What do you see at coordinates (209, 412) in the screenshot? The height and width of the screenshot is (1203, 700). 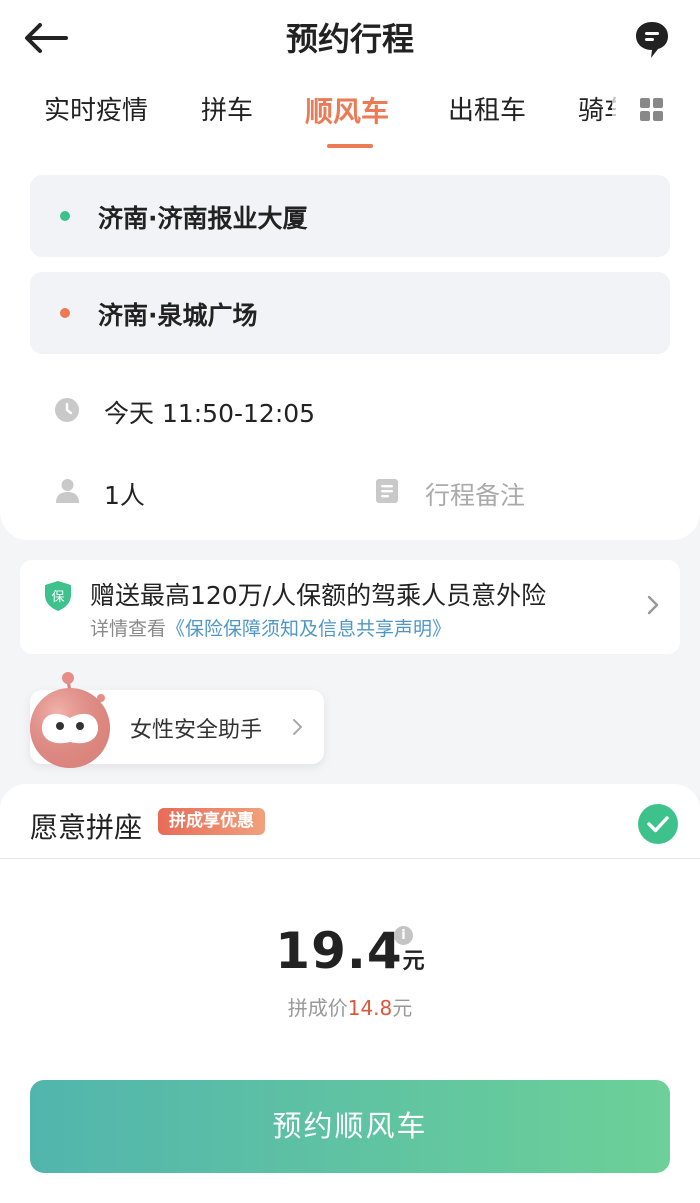 I see `departure-time: 今天 11:50-12:05` at bounding box center [209, 412].